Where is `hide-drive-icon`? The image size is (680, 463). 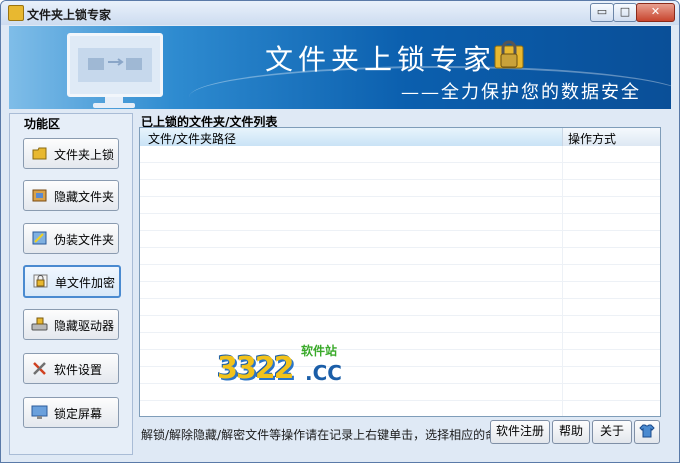 hide-drive-icon is located at coordinates (39, 324).